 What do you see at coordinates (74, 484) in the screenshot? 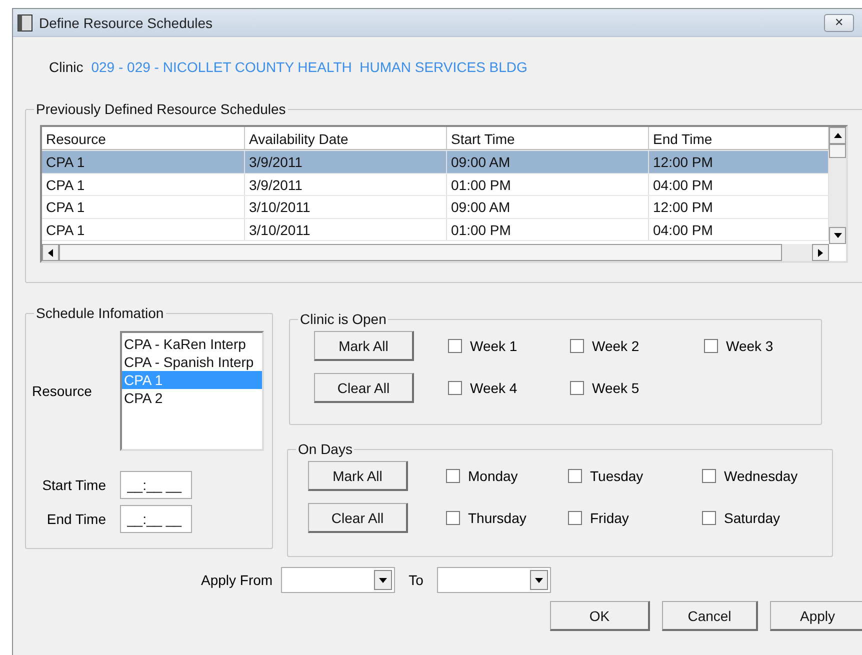
I see `start-time-label: Start Time` at bounding box center [74, 484].